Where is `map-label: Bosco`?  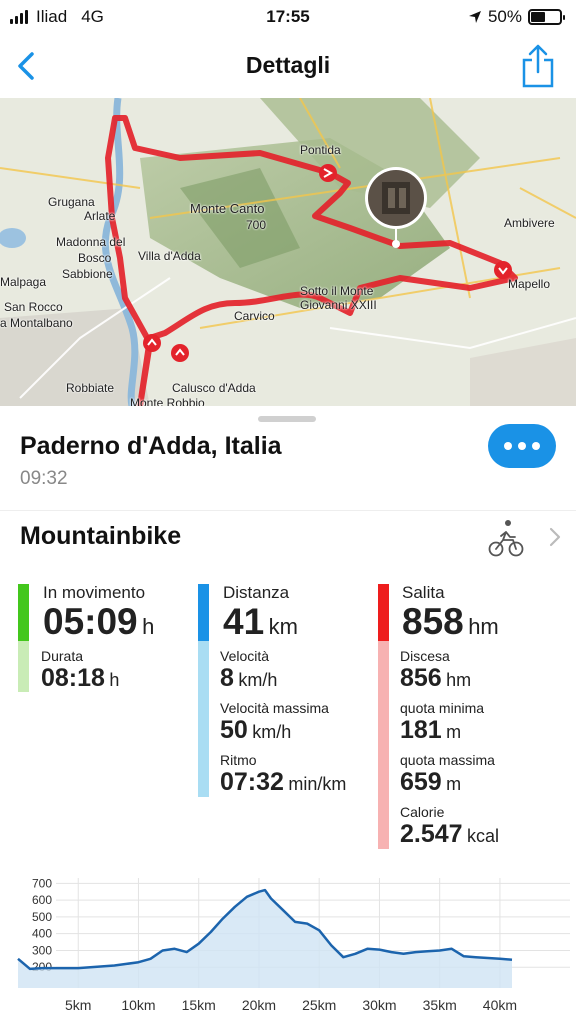 map-label: Bosco is located at coordinates (95, 258).